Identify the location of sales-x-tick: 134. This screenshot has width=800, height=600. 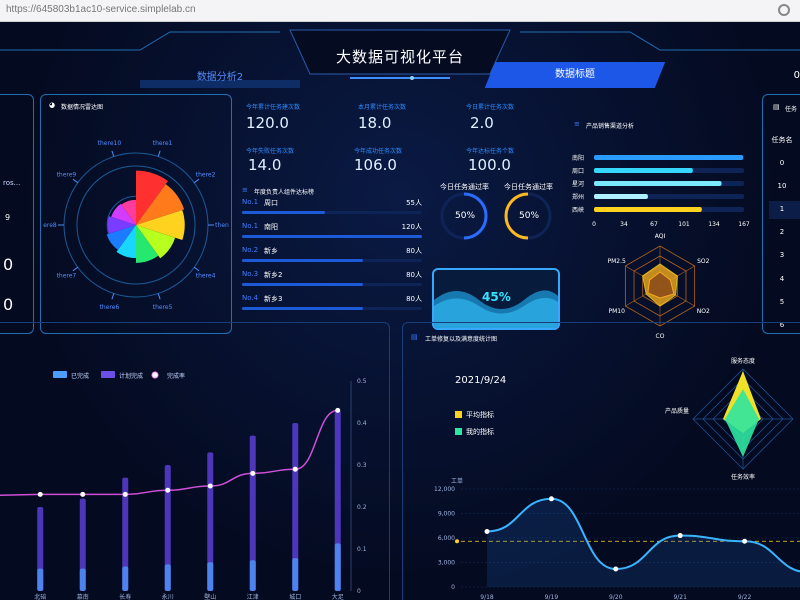
(714, 224).